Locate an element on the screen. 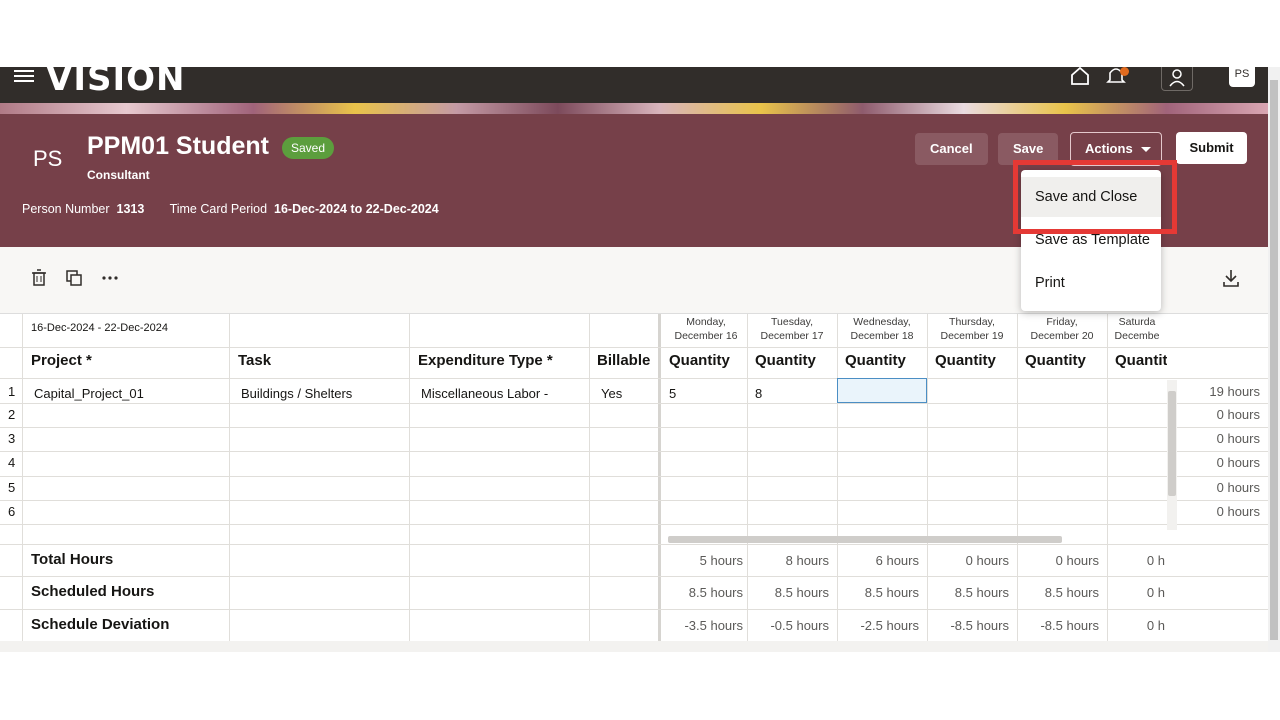  user-icon is located at coordinates (1177, 78).